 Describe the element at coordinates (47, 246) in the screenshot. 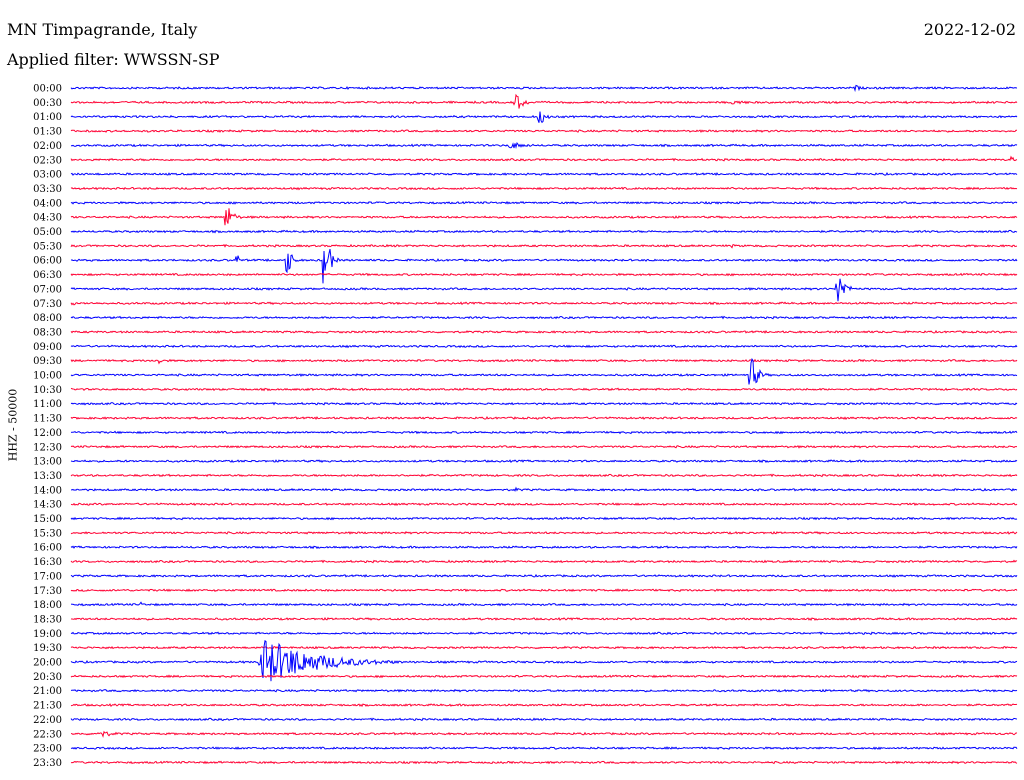

I see `time-label: 05:30` at that location.